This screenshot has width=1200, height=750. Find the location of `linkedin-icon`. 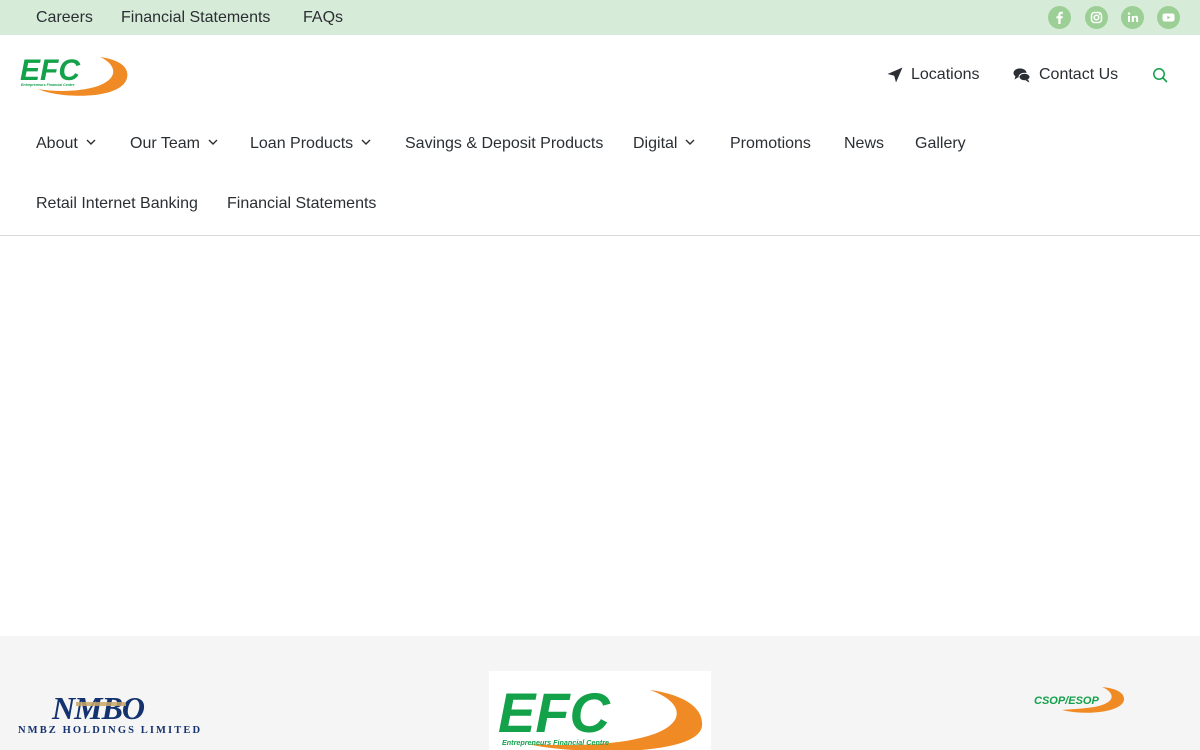

linkedin-icon is located at coordinates (1132, 17).